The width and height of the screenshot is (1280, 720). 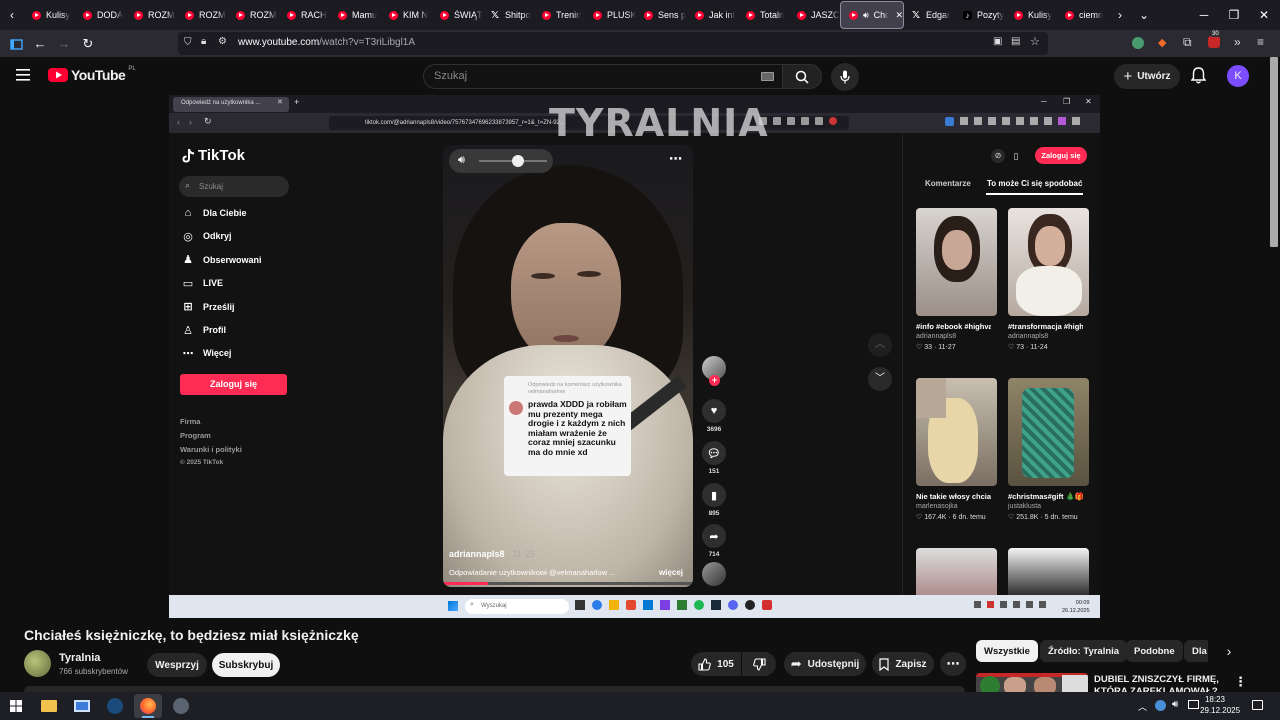 I want to click on card-meta: ♡ 167.4K · 6 dn. temu, so click(x=951, y=517).